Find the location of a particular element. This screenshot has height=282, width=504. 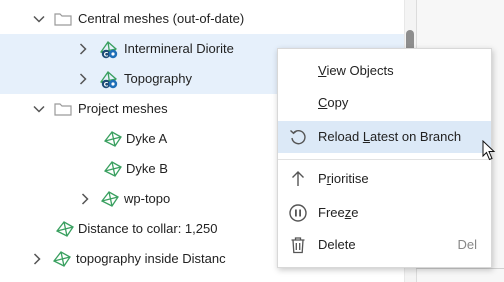

menu-item-label: Freeze is located at coordinates (338, 213).